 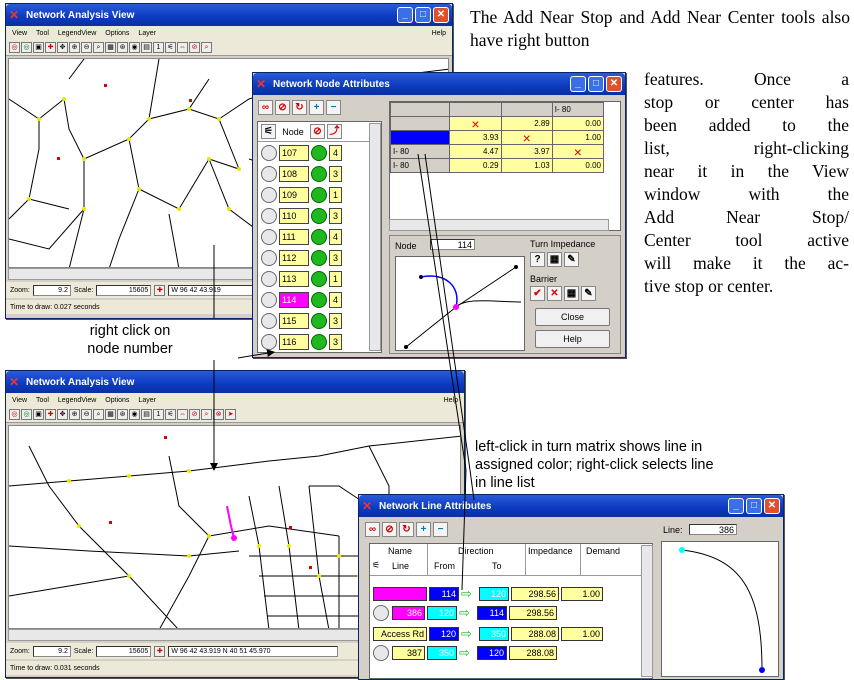 I want to click on matrix-cell: 2.89, so click(x=526, y=123).